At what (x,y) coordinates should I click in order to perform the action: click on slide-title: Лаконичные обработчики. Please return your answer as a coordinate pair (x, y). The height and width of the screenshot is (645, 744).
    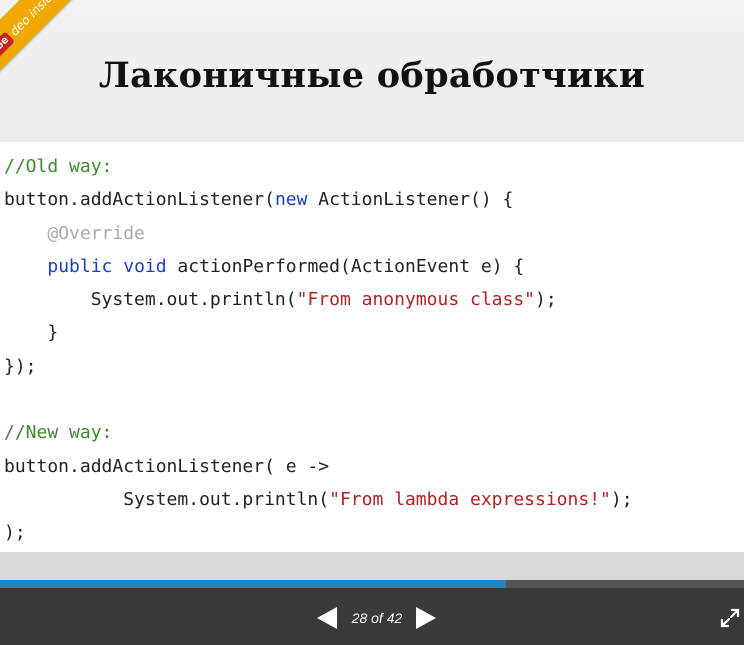
    Looking at the image, I should click on (372, 75).